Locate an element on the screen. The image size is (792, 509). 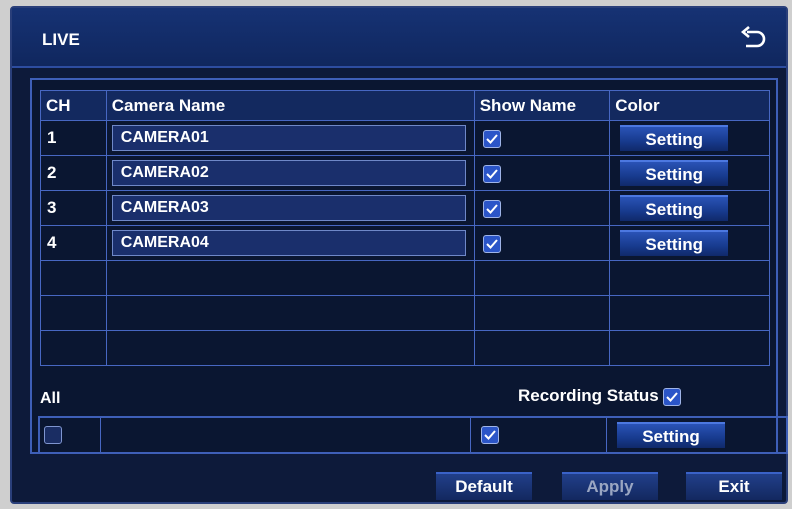
table-header-row: CH Camera Name Show Name Color is located at coordinates (405, 105).